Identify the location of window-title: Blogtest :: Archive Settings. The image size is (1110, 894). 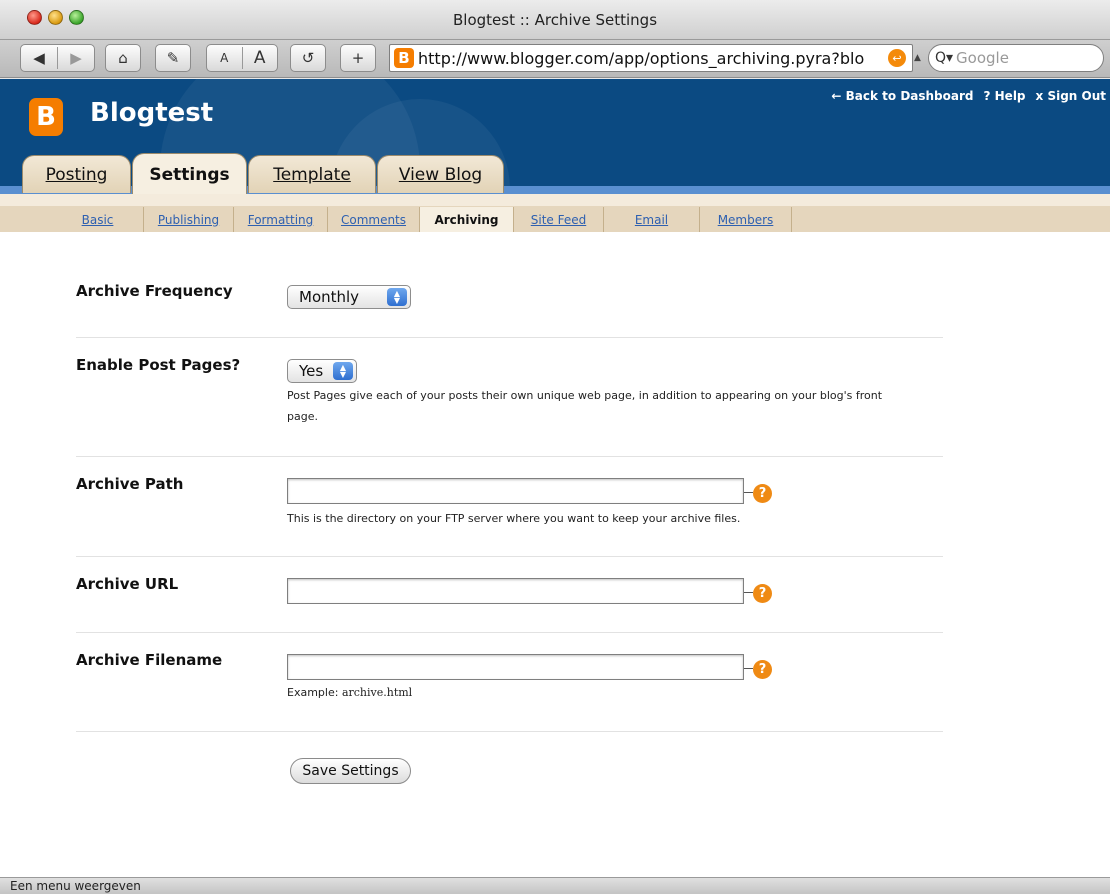
(555, 20).